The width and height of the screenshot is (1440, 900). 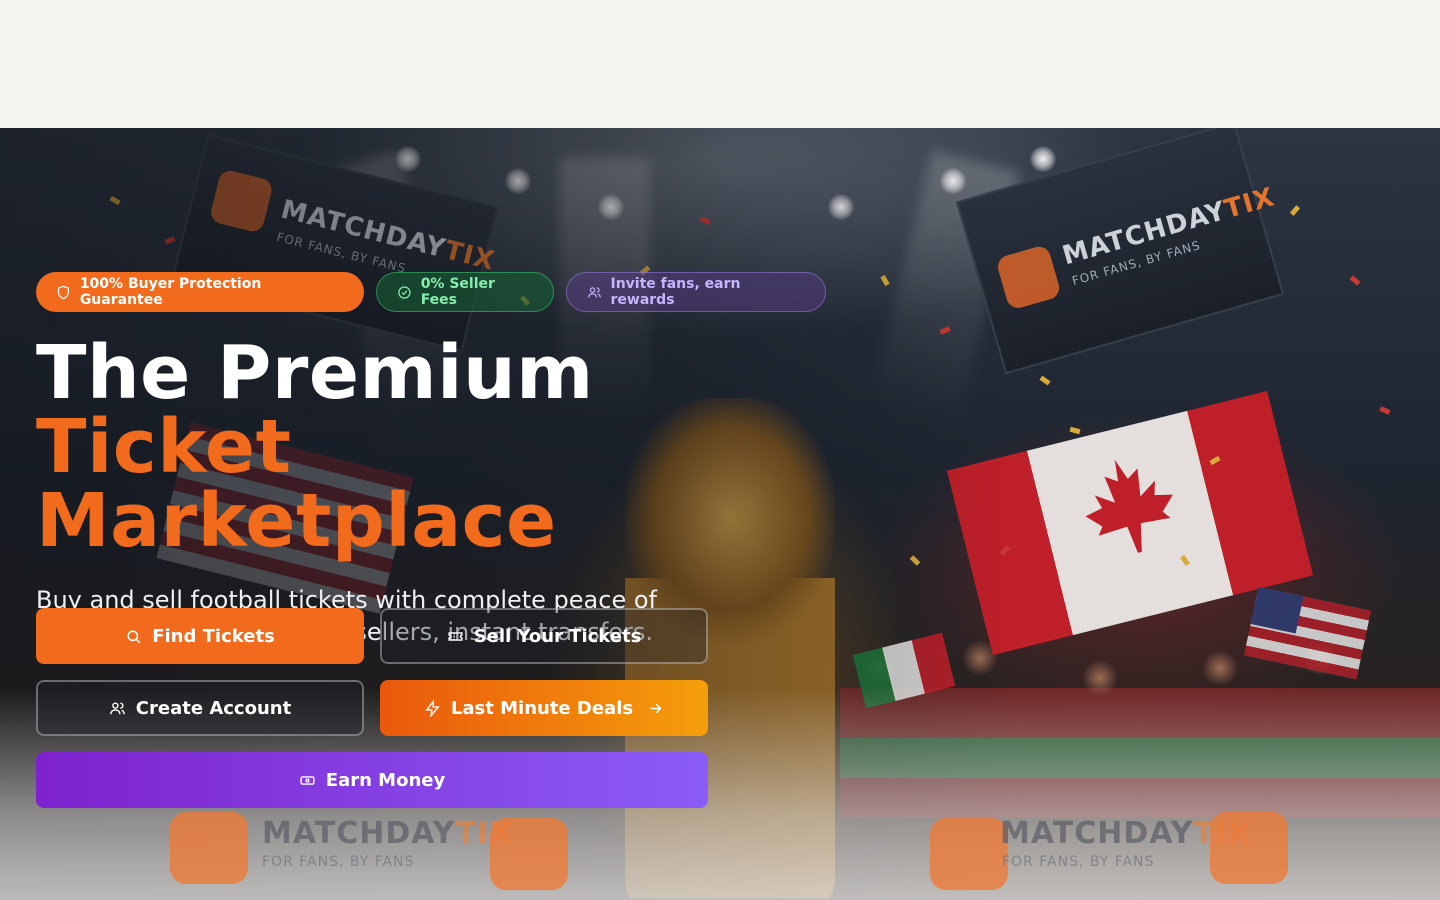 I want to click on earn-money-button: Earn Money, so click(x=372, y=780).